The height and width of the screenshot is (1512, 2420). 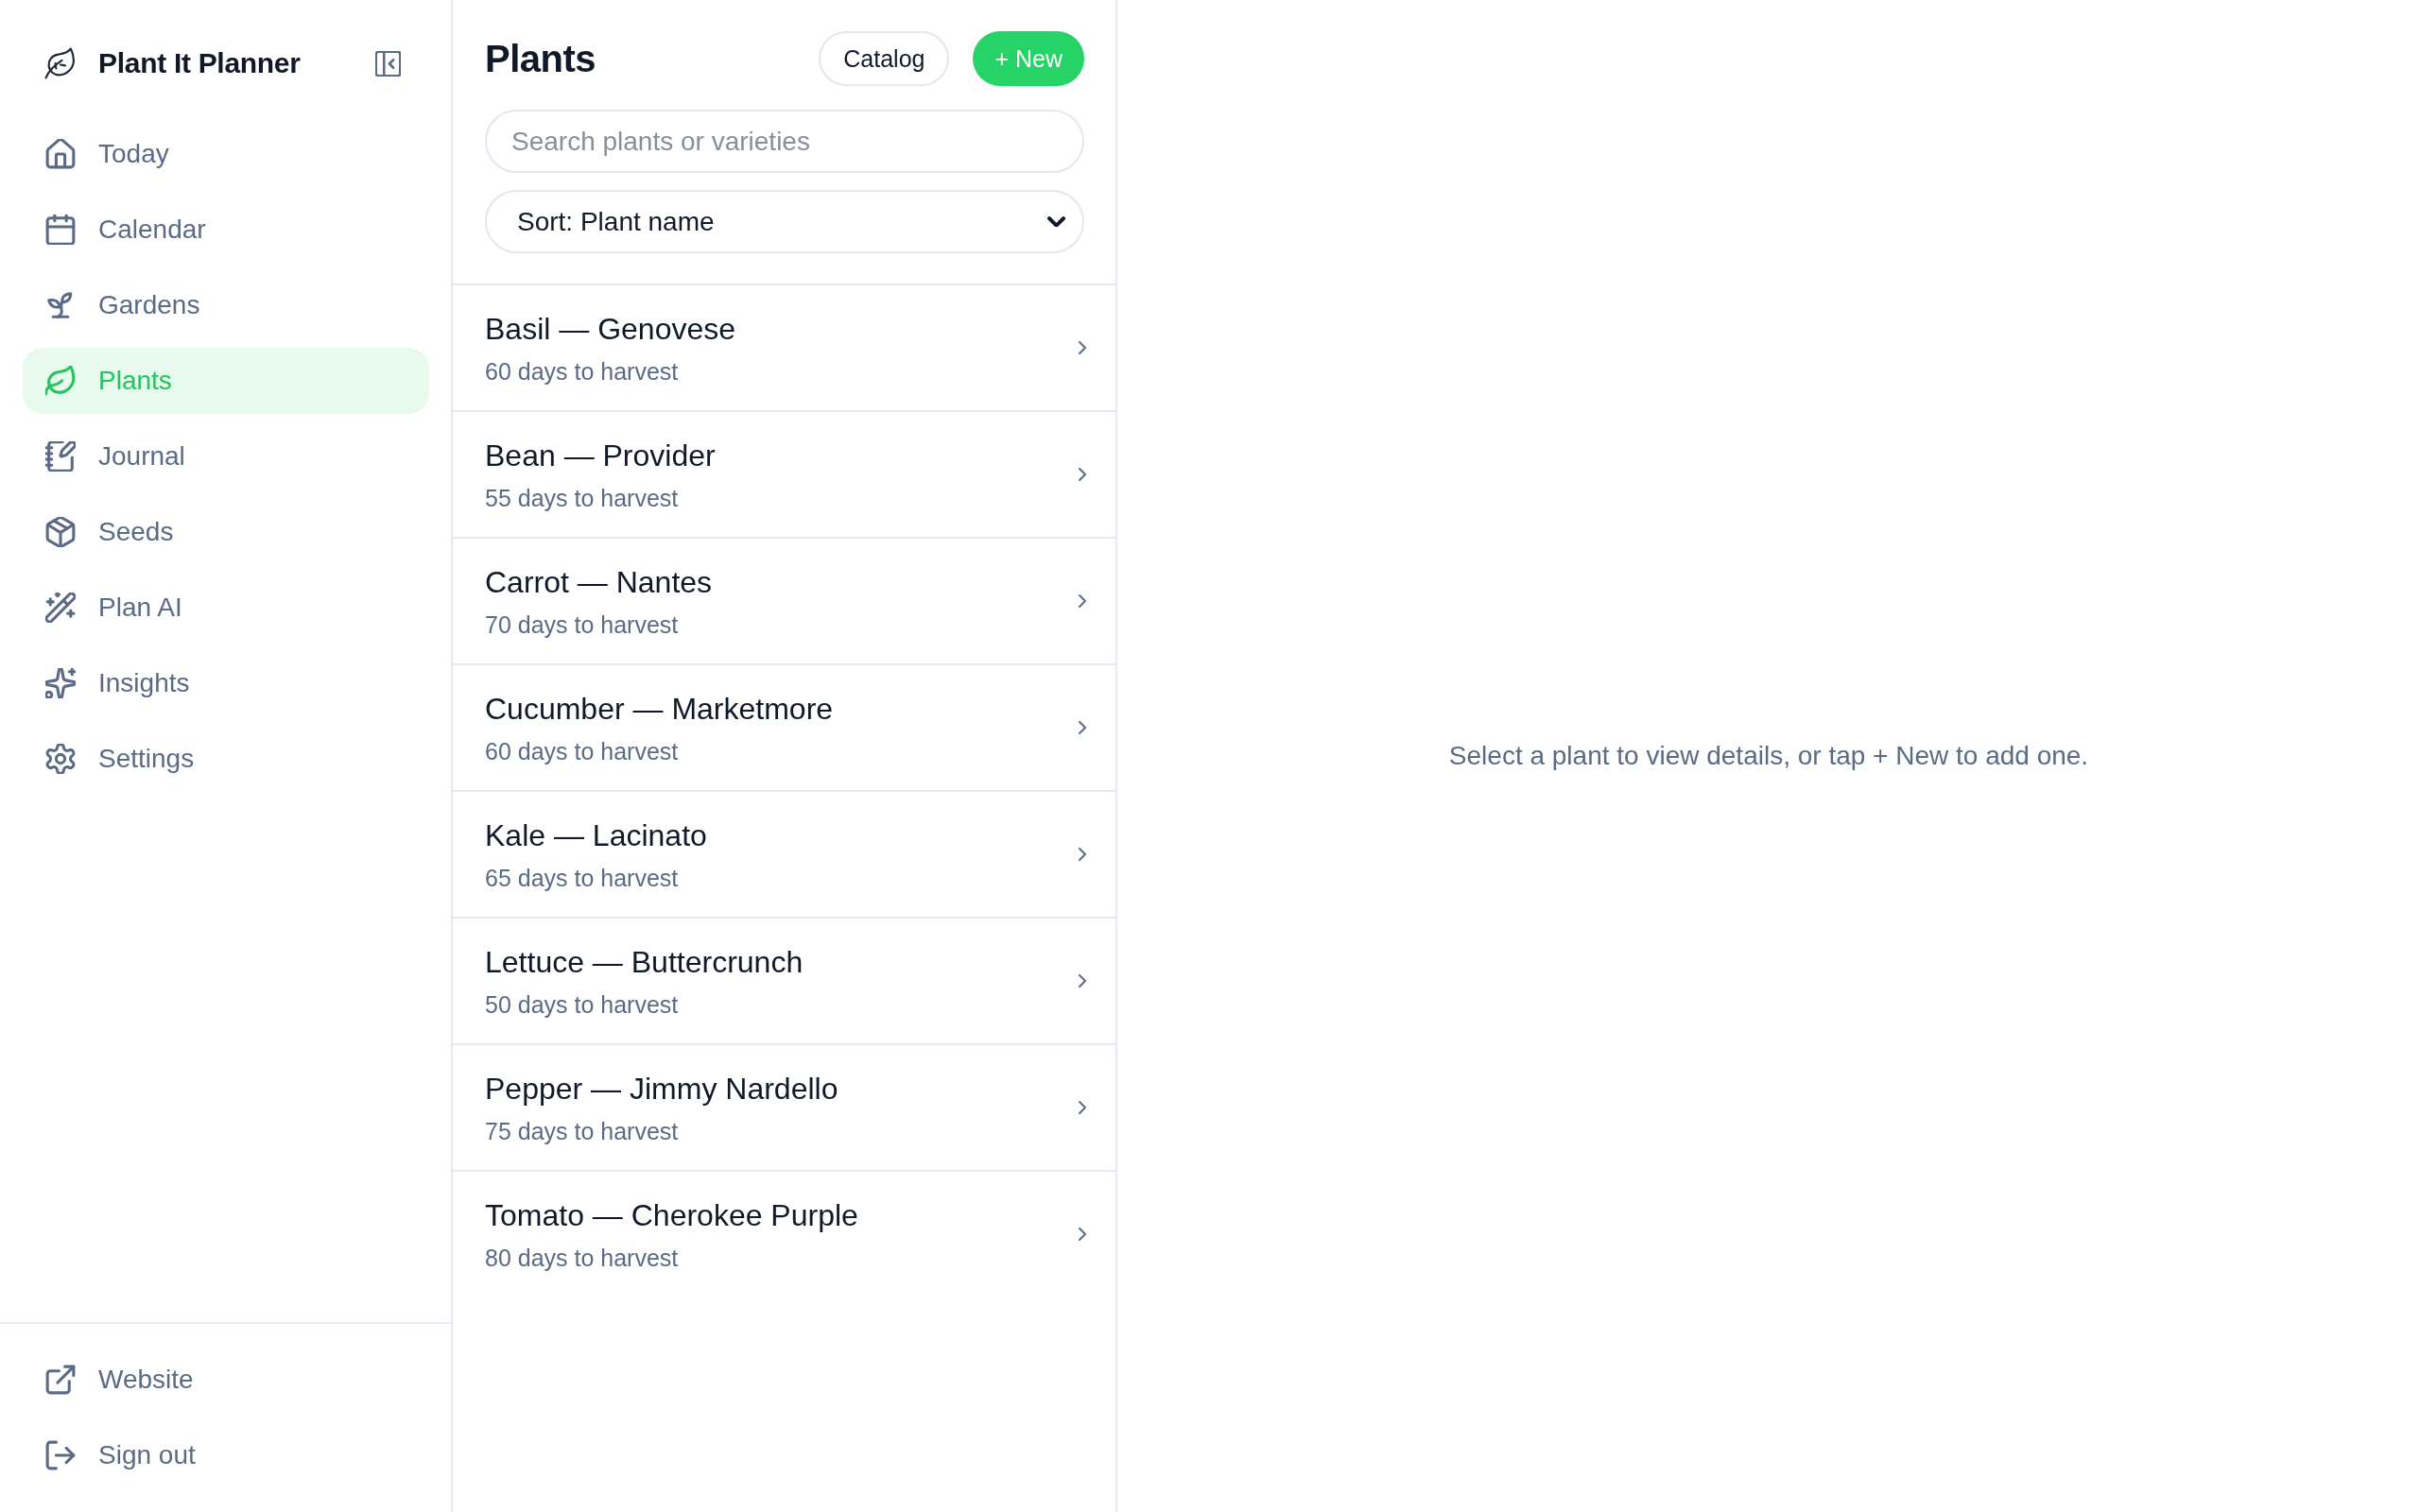 What do you see at coordinates (60, 532) in the screenshot?
I see `box-icon` at bounding box center [60, 532].